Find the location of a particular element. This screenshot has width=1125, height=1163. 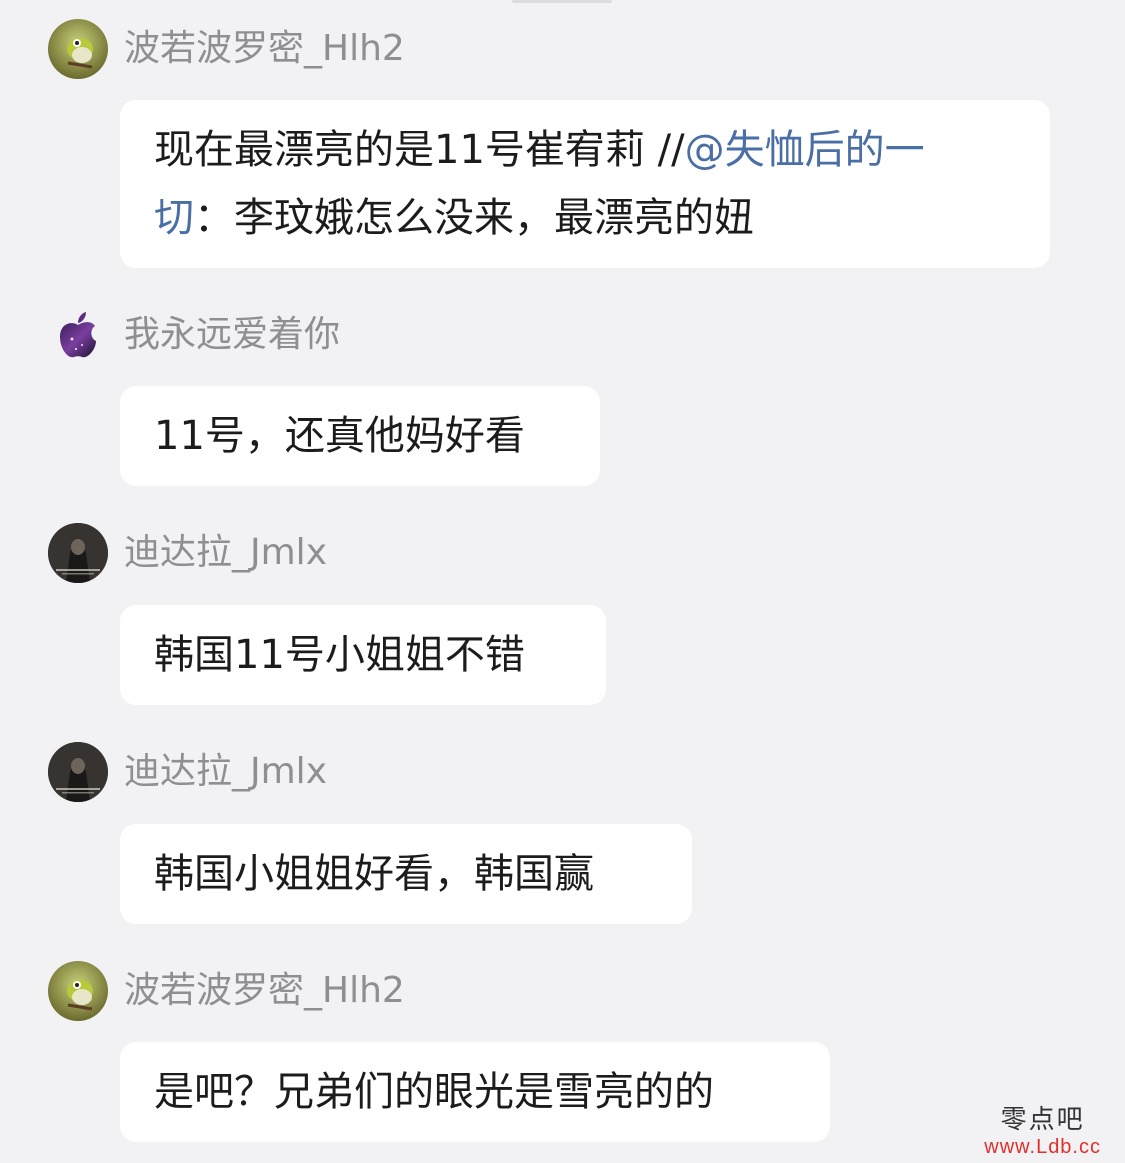

comment-text: ：李玟娥怎么没来，最漂亮的妞 is located at coordinates (474, 218).